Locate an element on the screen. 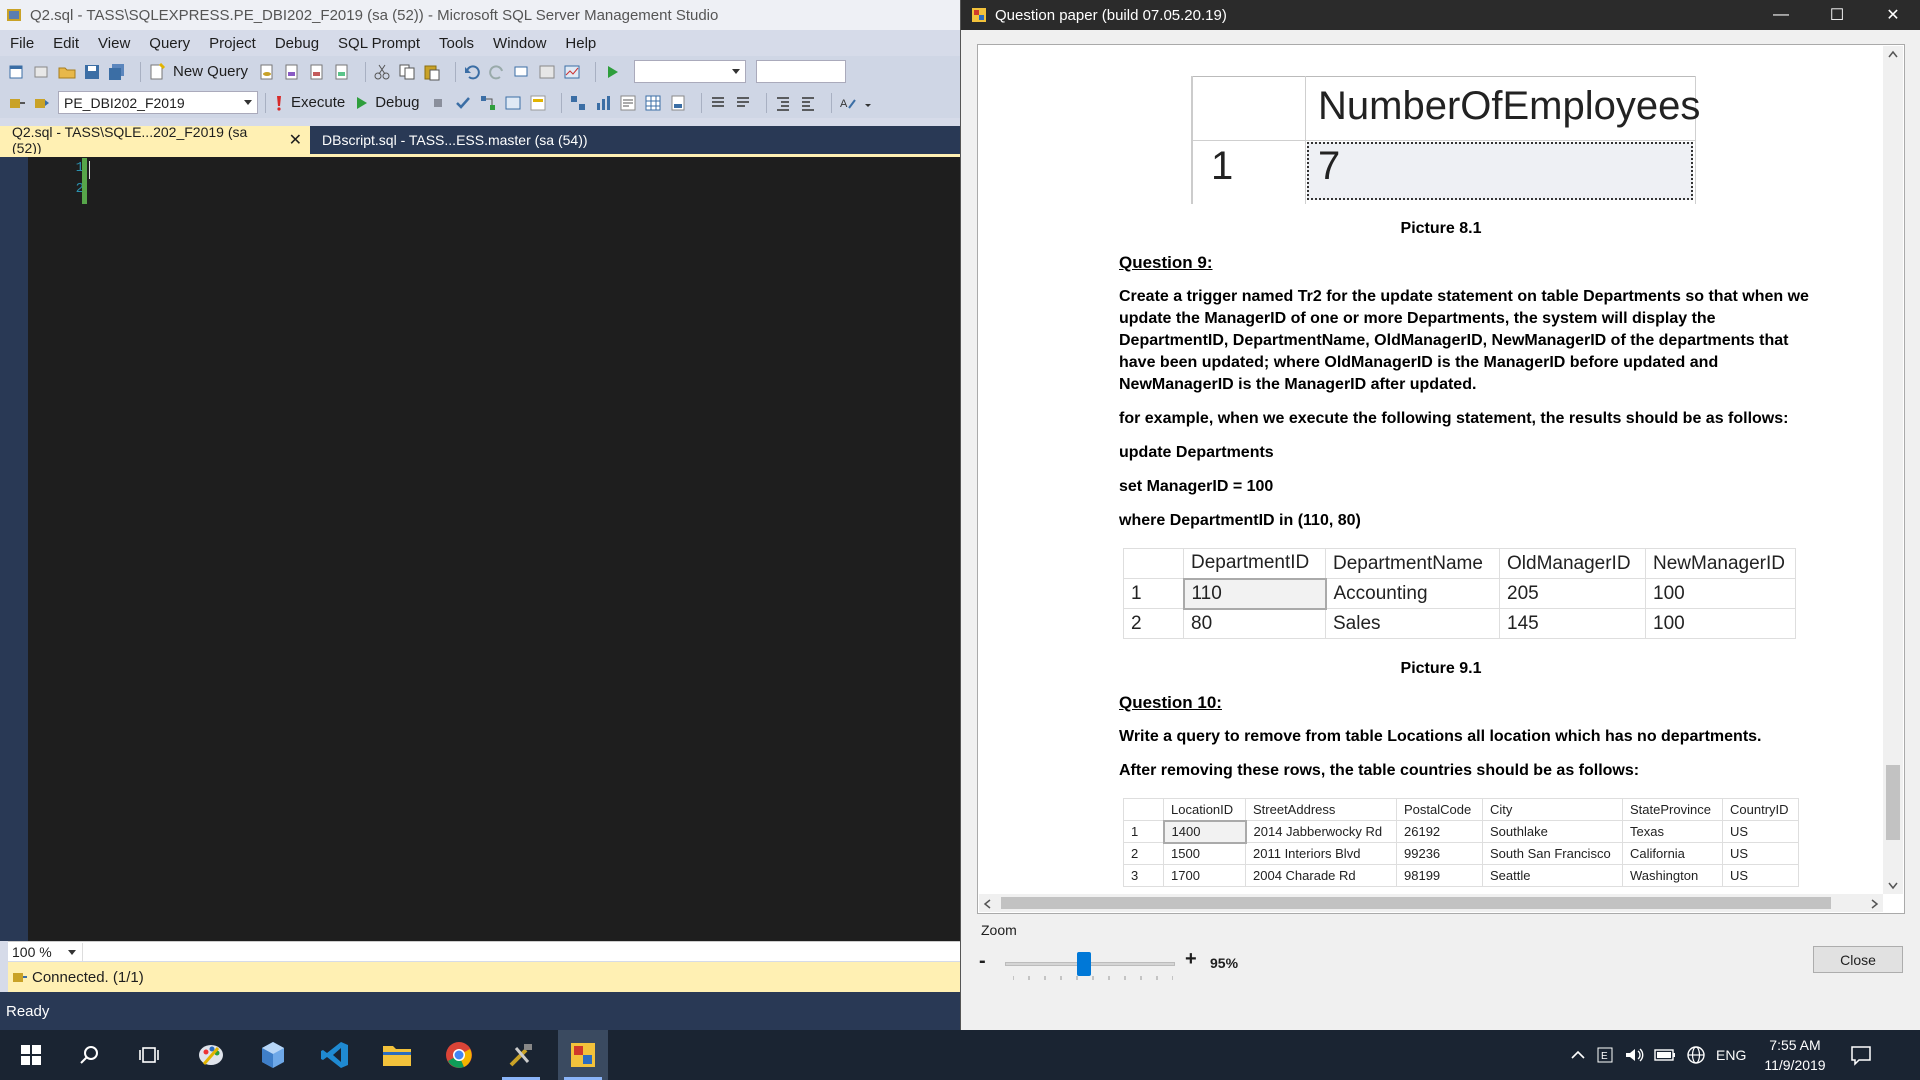 Image resolution: width=1920 pixels, height=1080 pixels. available-databases-combo: PE_DBI202_F2019 is located at coordinates (158, 102).